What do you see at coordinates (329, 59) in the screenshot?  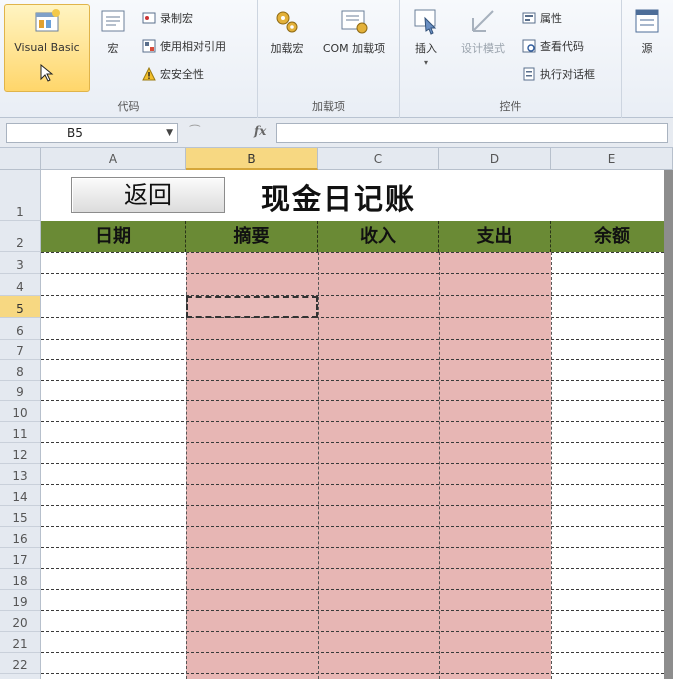 I see `addins-group: 加载宏 COM 加载项 加载项` at bounding box center [329, 59].